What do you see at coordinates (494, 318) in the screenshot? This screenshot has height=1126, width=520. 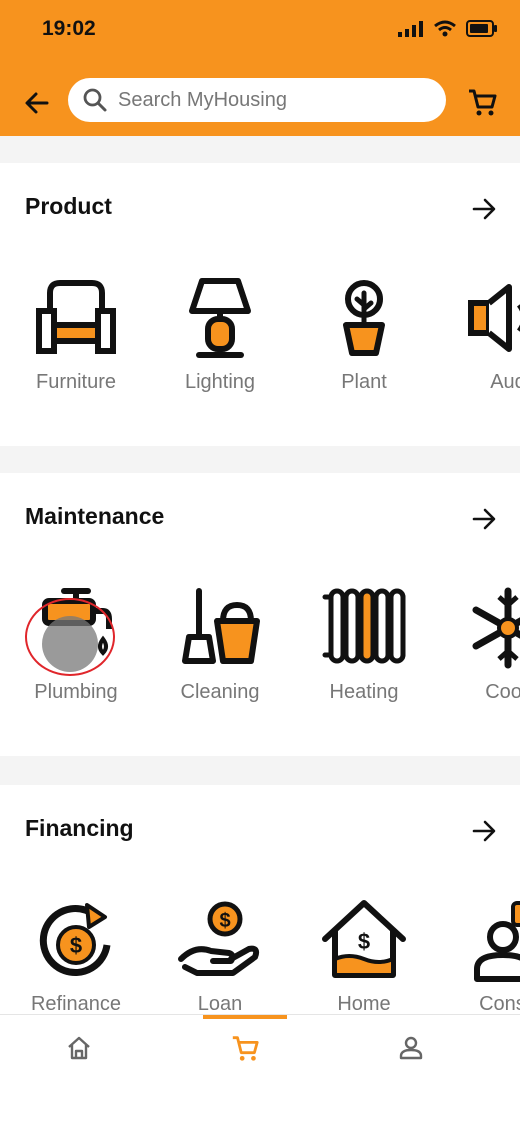 I see `speaker-icon` at bounding box center [494, 318].